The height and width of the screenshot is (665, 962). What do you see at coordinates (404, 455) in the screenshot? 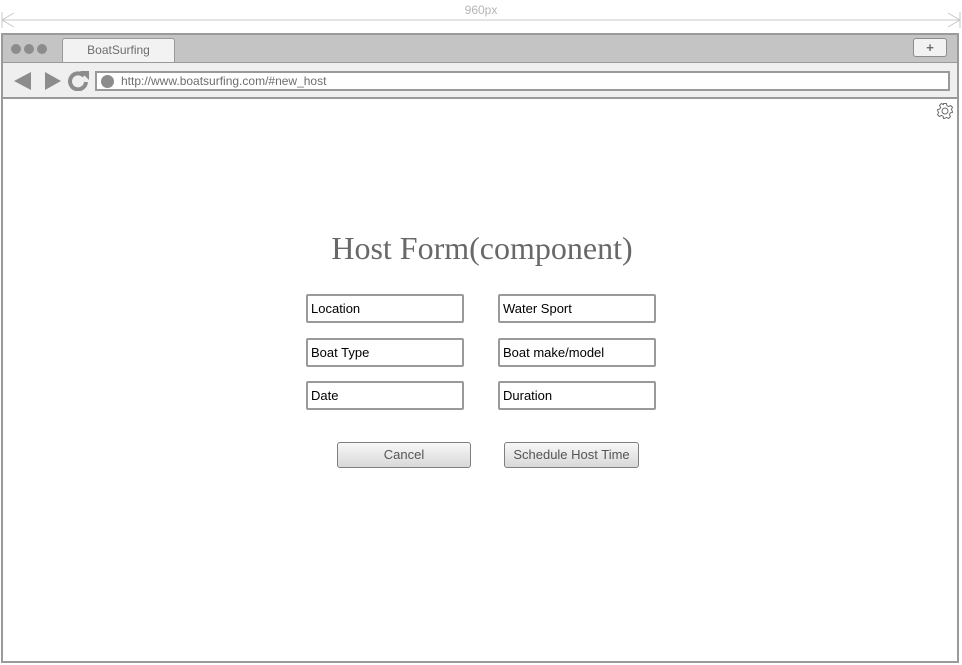
I see `cancel-button: Cancel` at bounding box center [404, 455].